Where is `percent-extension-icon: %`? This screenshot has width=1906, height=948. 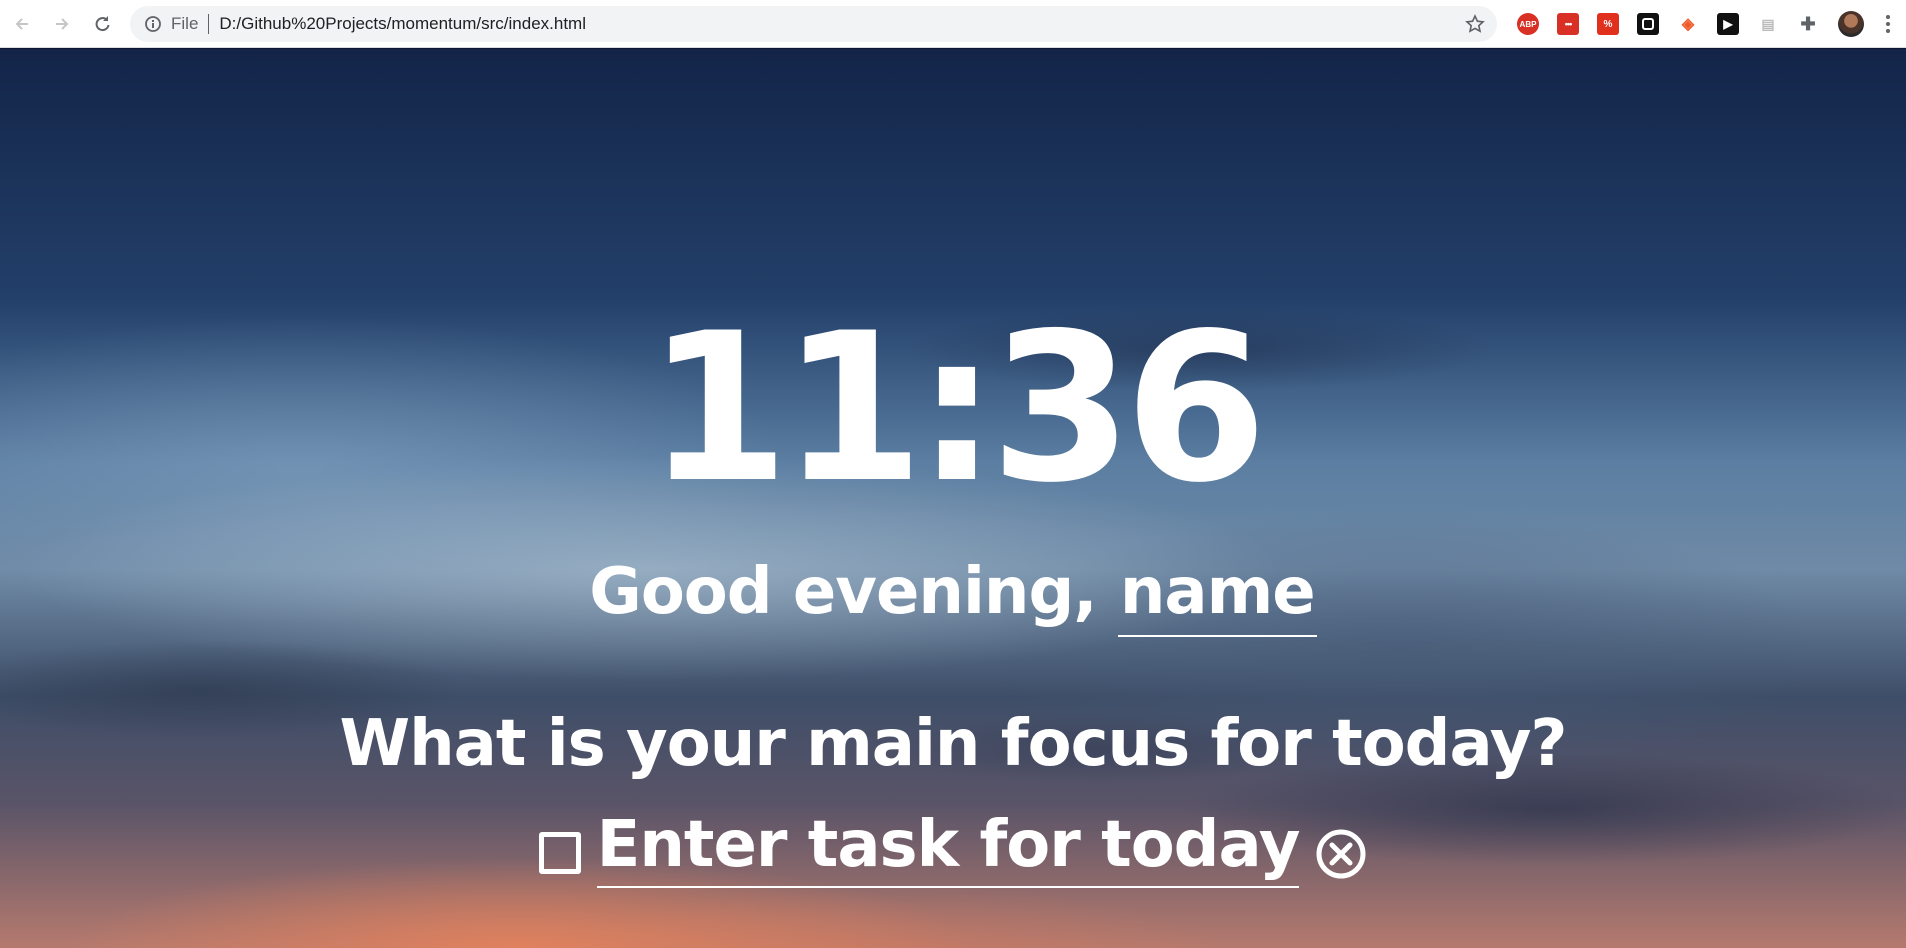
percent-extension-icon: % is located at coordinates (1608, 24).